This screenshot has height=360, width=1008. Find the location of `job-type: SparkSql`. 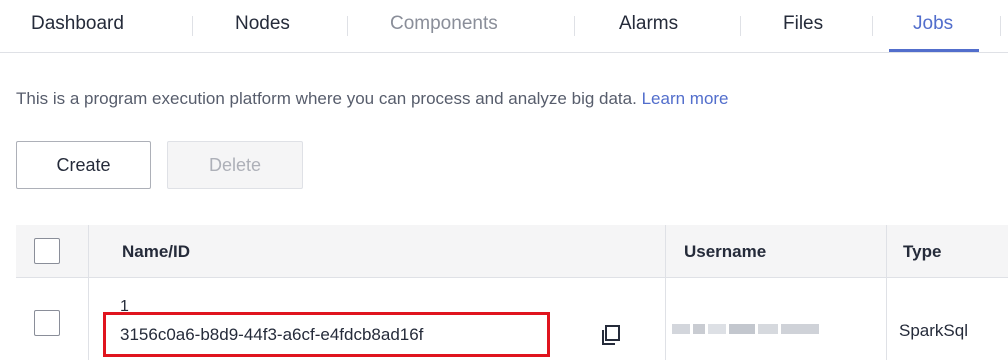

job-type: SparkSql is located at coordinates (933, 330).